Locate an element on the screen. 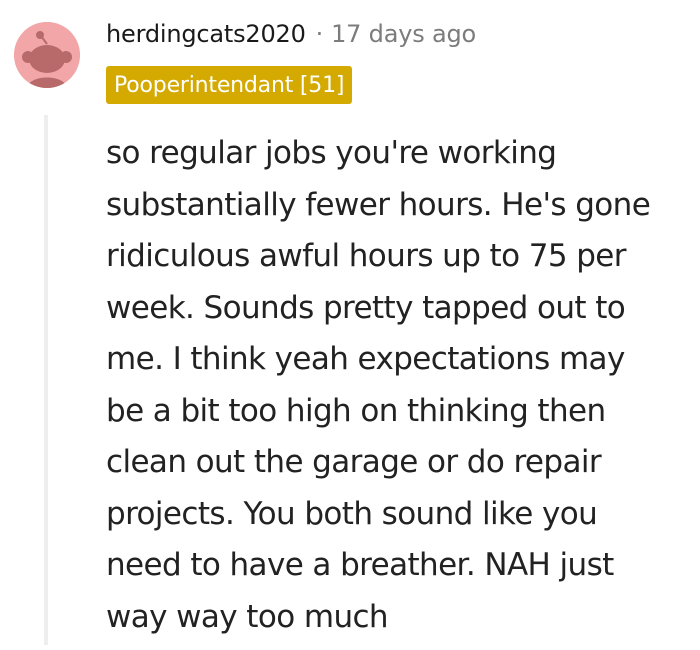  snoo-avatar-graphic is located at coordinates (47, 55).